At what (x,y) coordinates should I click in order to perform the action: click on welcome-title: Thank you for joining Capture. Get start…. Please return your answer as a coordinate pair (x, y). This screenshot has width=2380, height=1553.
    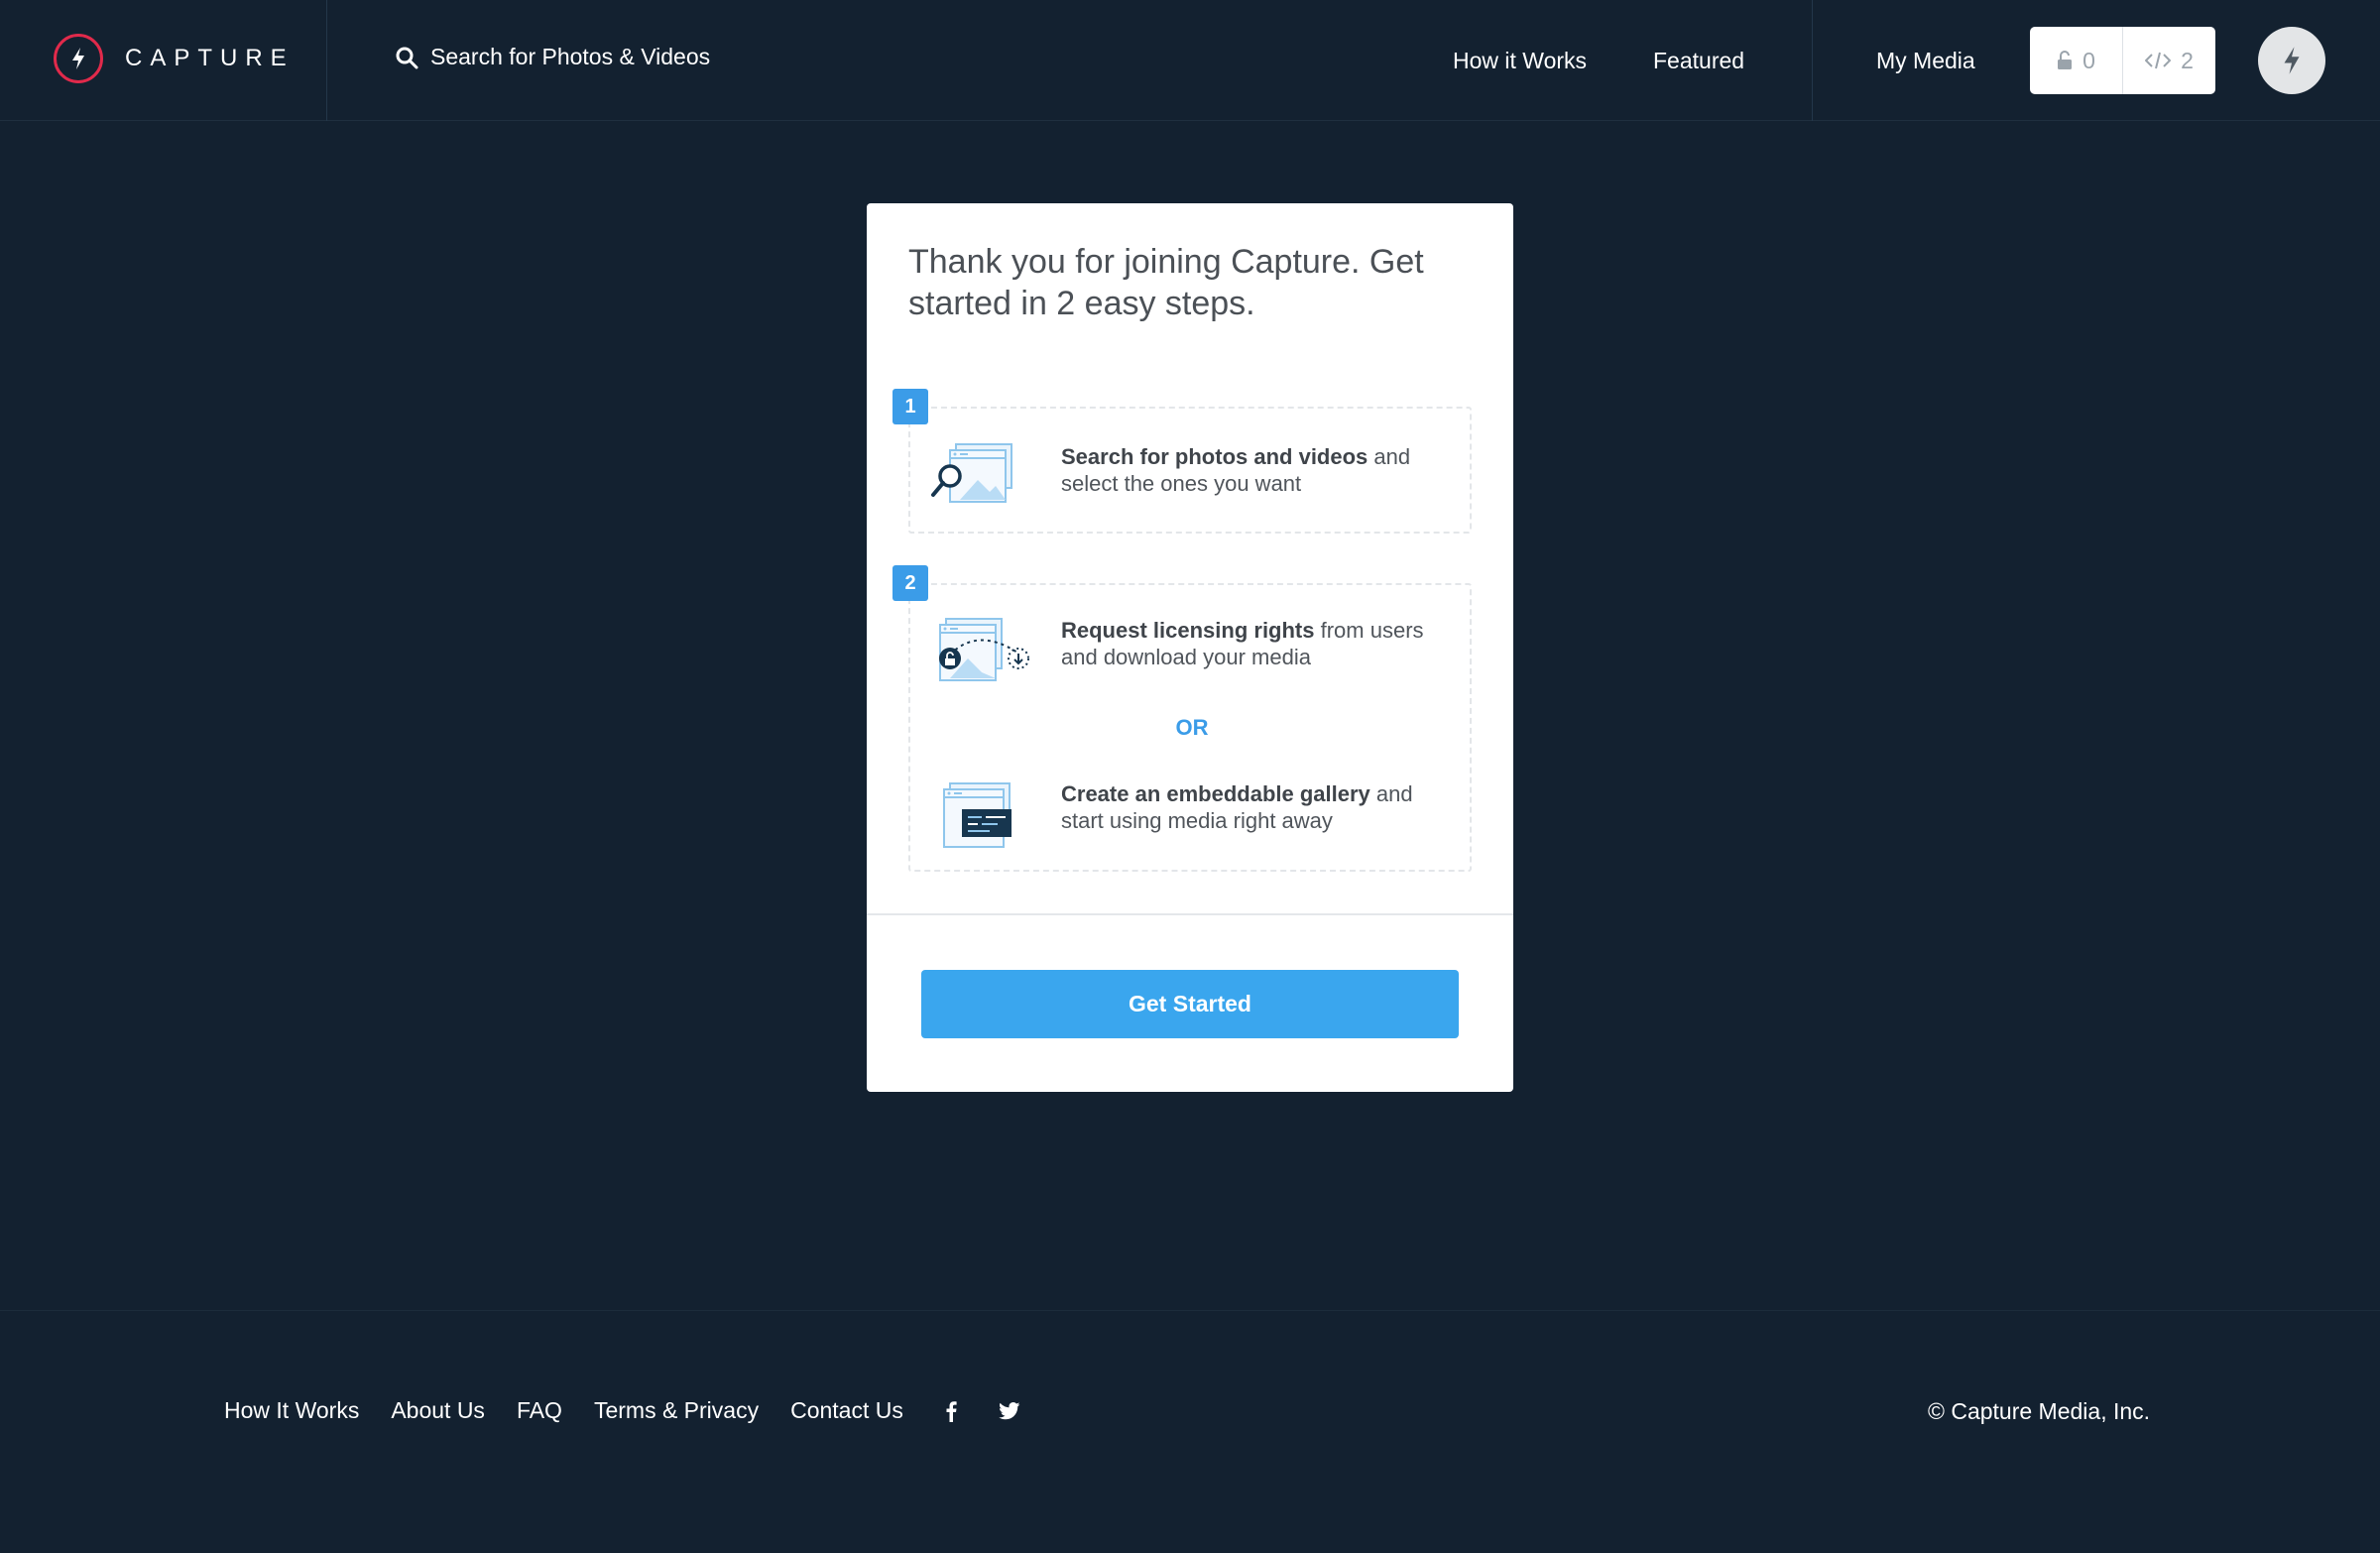
    Looking at the image, I should click on (1166, 282).